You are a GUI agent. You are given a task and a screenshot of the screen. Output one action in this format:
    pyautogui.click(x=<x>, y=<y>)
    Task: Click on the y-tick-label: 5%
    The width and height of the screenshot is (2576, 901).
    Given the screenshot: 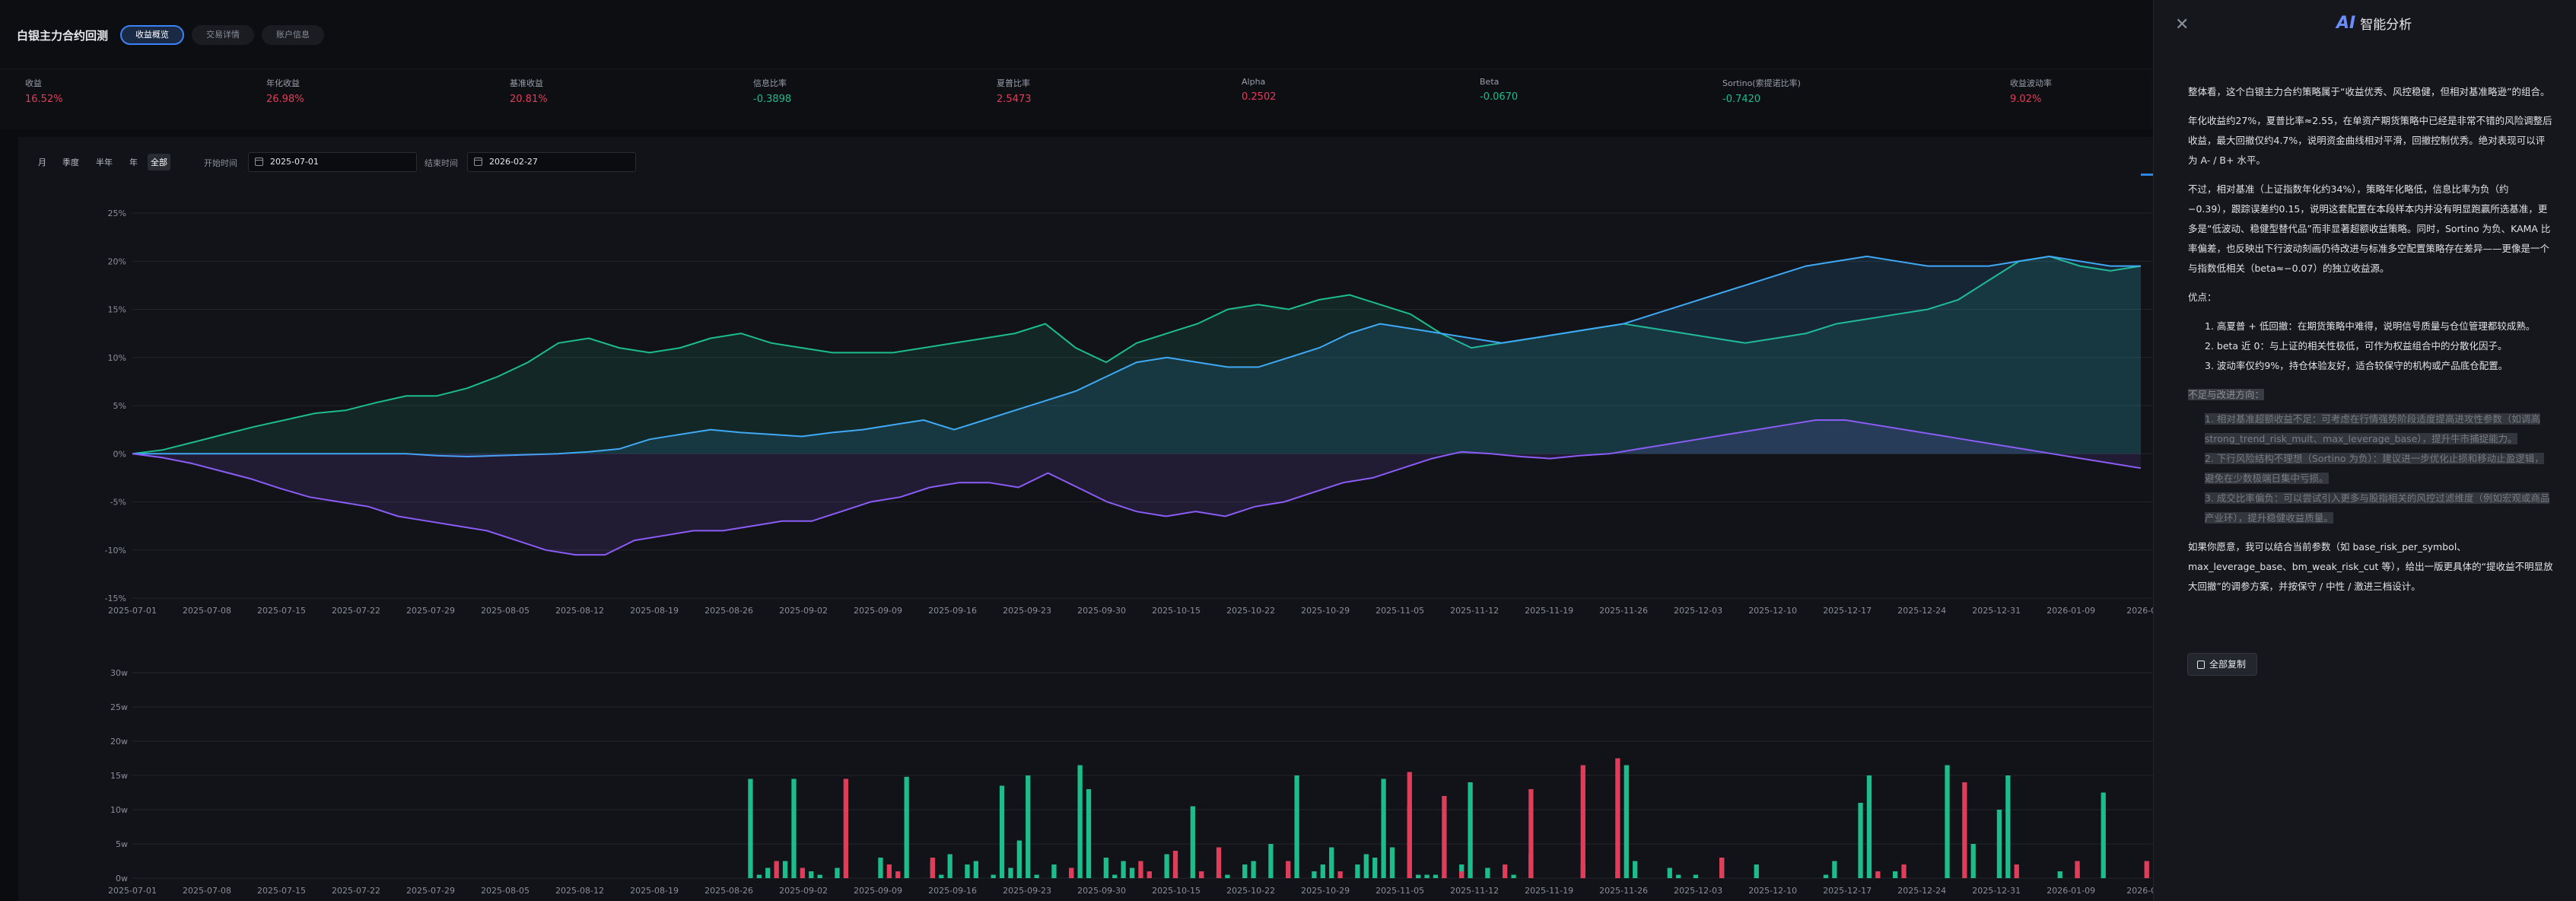 What is the action you would take?
    pyautogui.click(x=119, y=406)
    